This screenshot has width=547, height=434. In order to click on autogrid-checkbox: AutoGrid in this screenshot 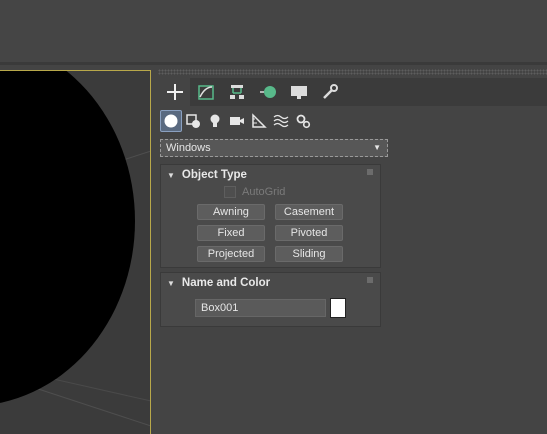, I will do `click(254, 192)`.